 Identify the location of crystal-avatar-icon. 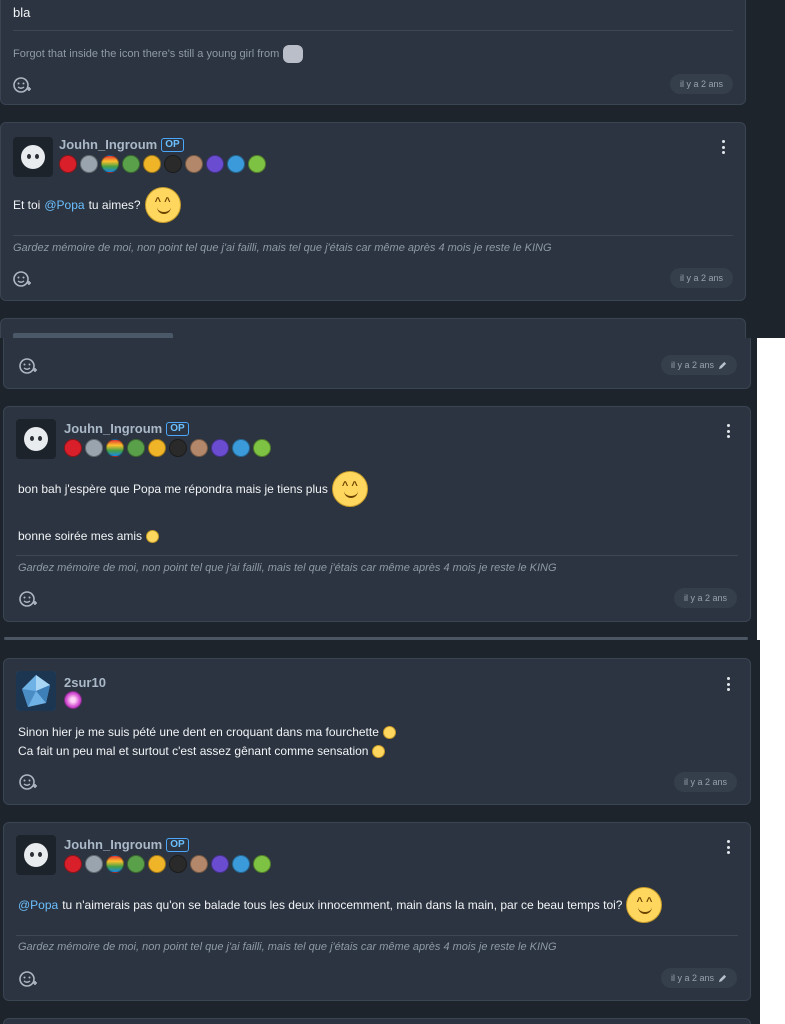
(36, 691).